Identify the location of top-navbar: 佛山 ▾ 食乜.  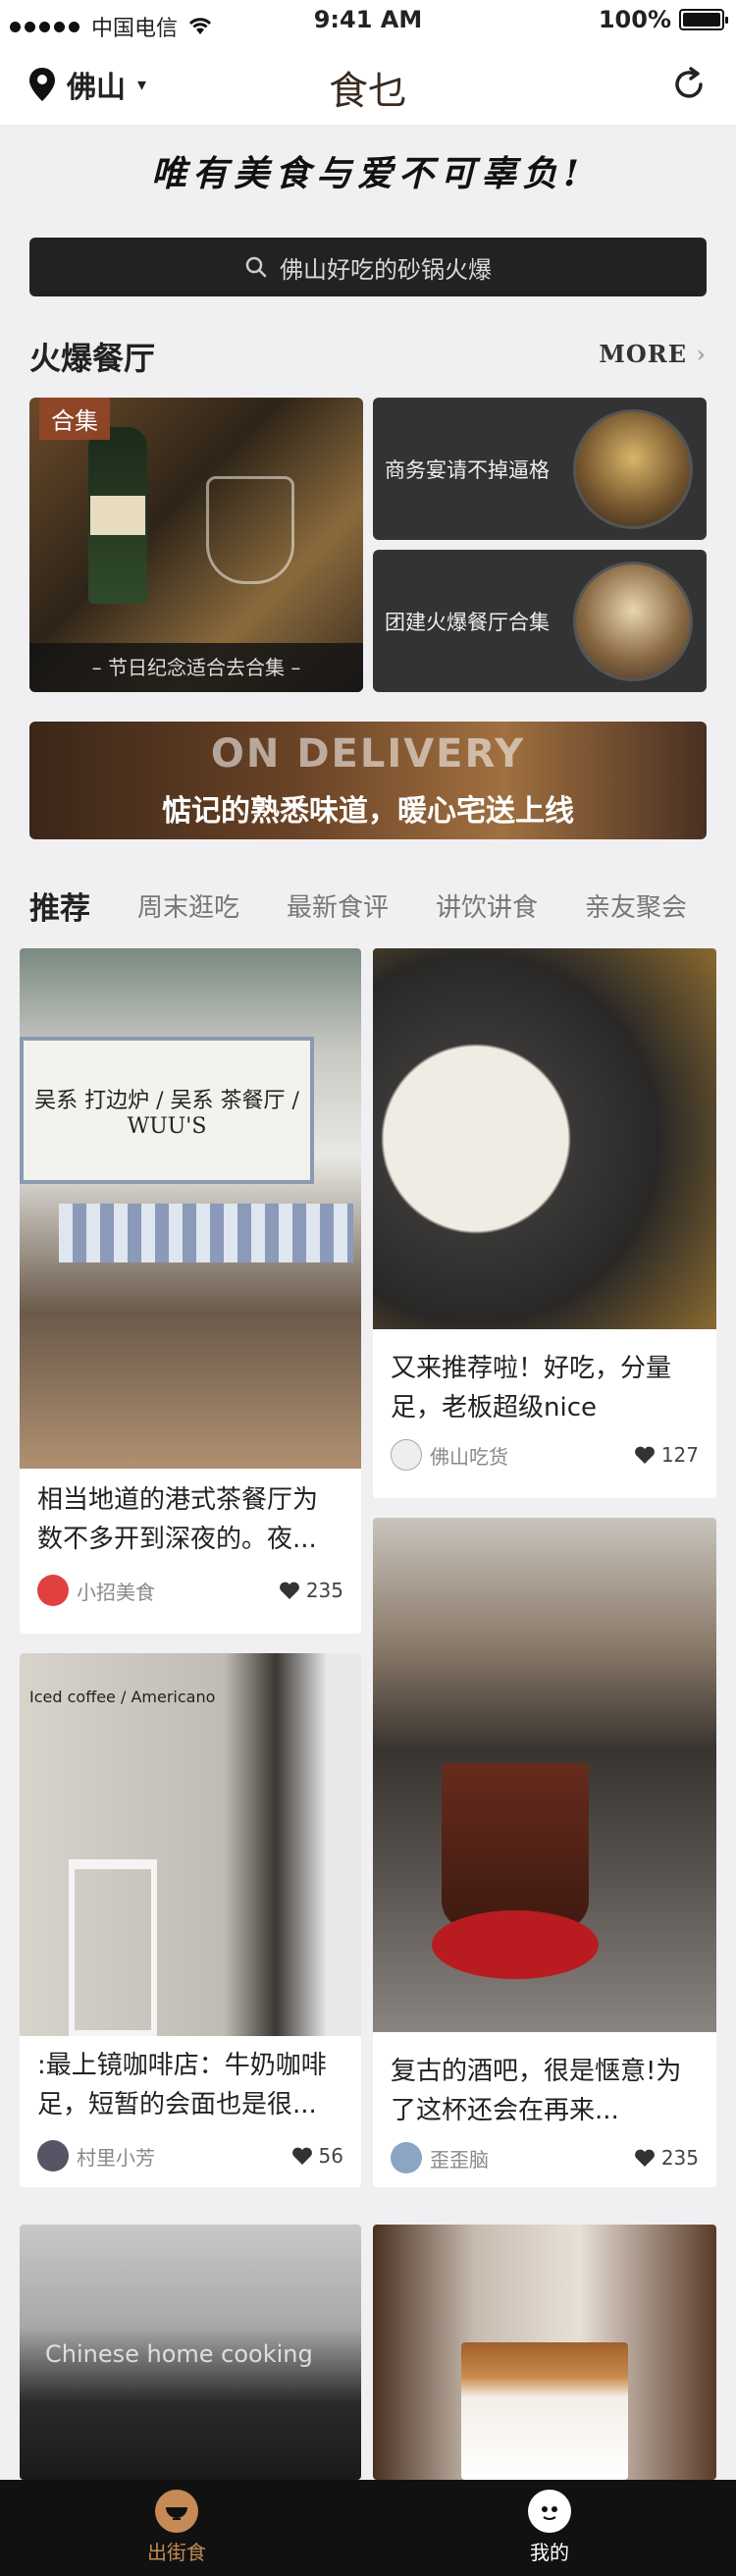
(368, 83).